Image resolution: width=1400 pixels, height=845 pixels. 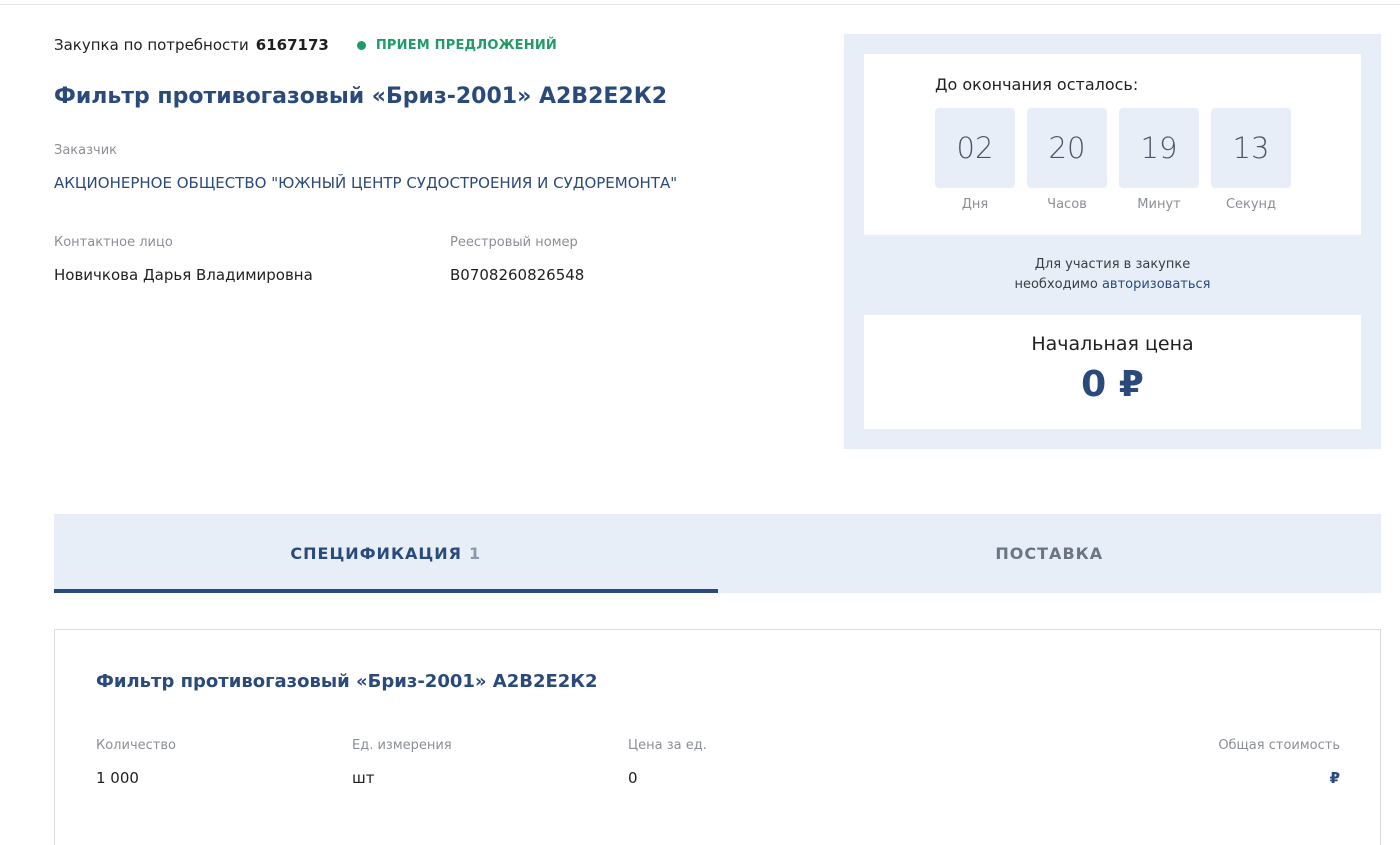 I want to click on price-label: Начальная цена, so click(x=1112, y=344).